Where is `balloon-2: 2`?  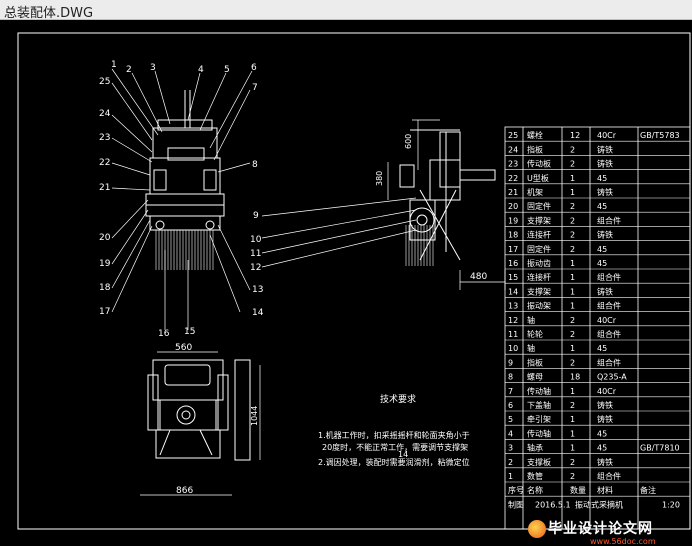
balloon-2: 2 is located at coordinates (129, 70).